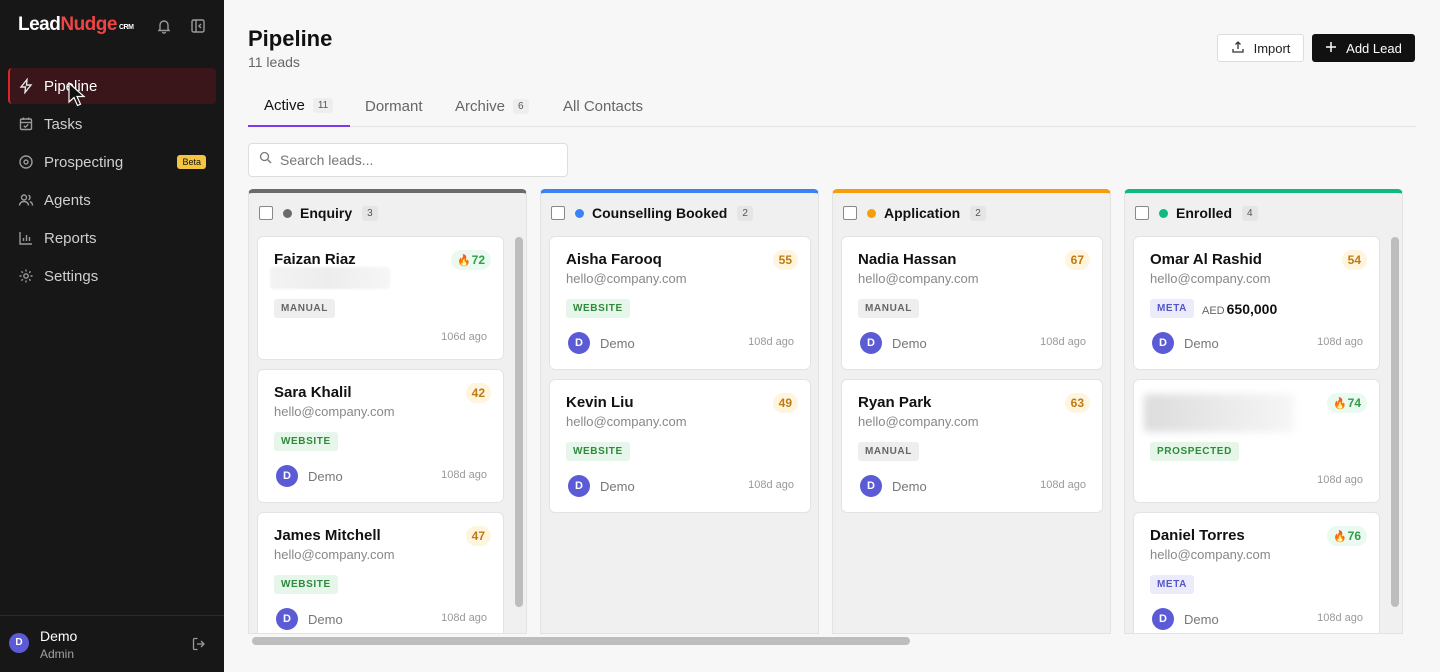 This screenshot has width=1440, height=672. Describe the element at coordinates (326, 213) in the screenshot. I see `column-title: Enquiry` at that location.